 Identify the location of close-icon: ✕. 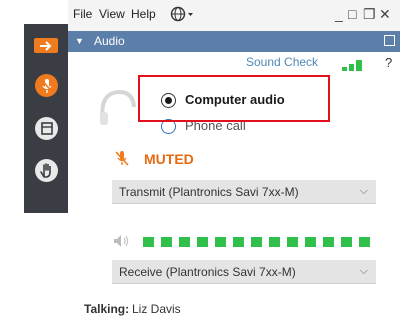
(385, 14).